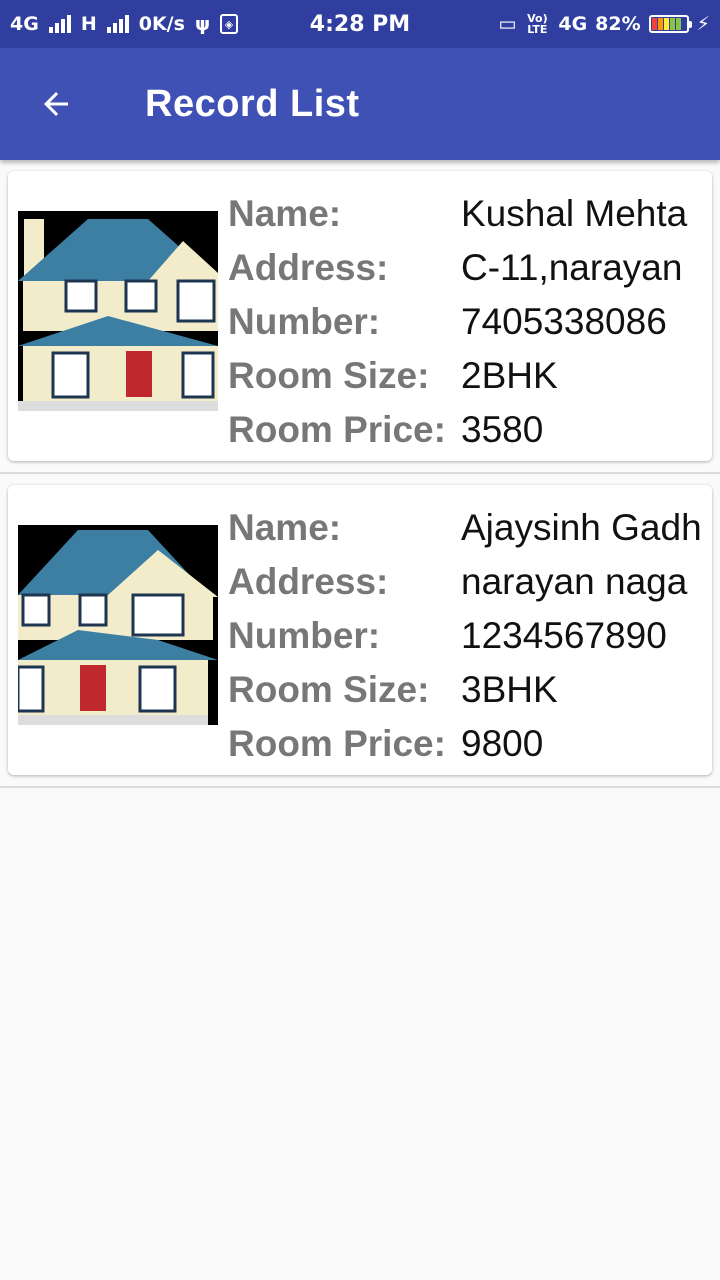 The width and height of the screenshot is (720, 1280). Describe the element at coordinates (59, 24) in the screenshot. I see `signal-icon` at that location.